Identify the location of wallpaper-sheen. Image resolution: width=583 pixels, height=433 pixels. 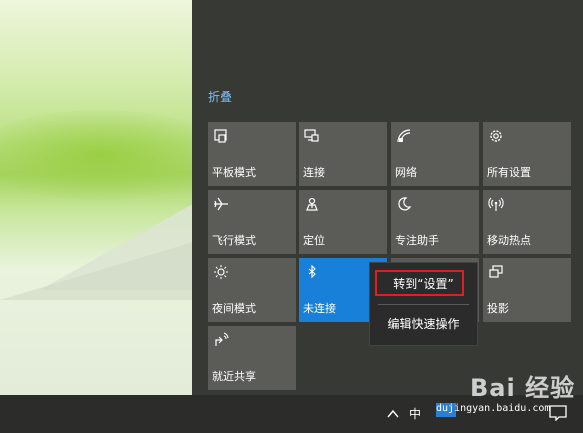
(96, 155).